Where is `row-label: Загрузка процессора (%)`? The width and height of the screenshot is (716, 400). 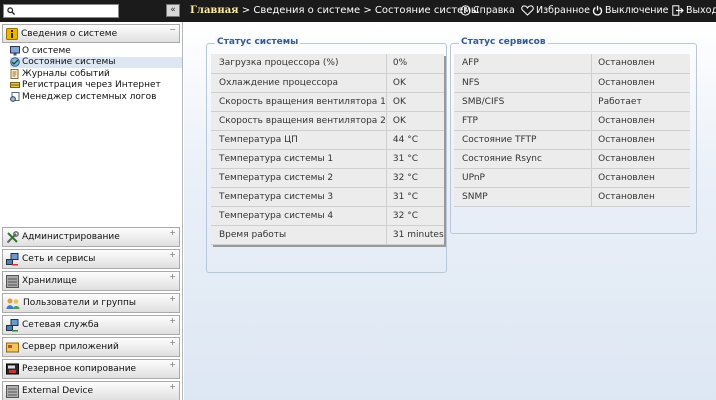
row-label: Загрузка процессора (%) is located at coordinates (299, 64).